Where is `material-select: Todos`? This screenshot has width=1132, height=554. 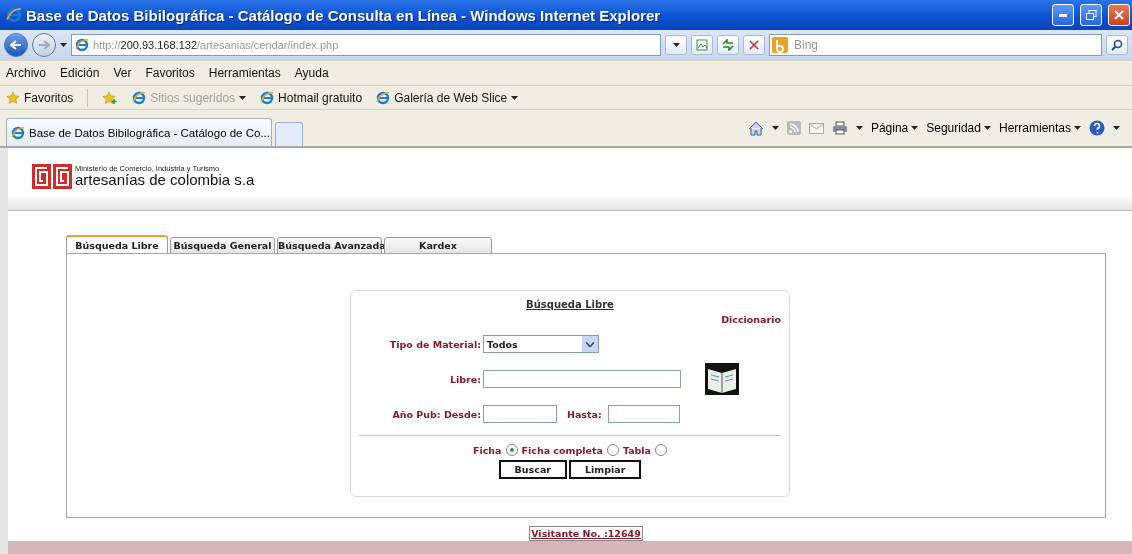 material-select: Todos is located at coordinates (541, 344).